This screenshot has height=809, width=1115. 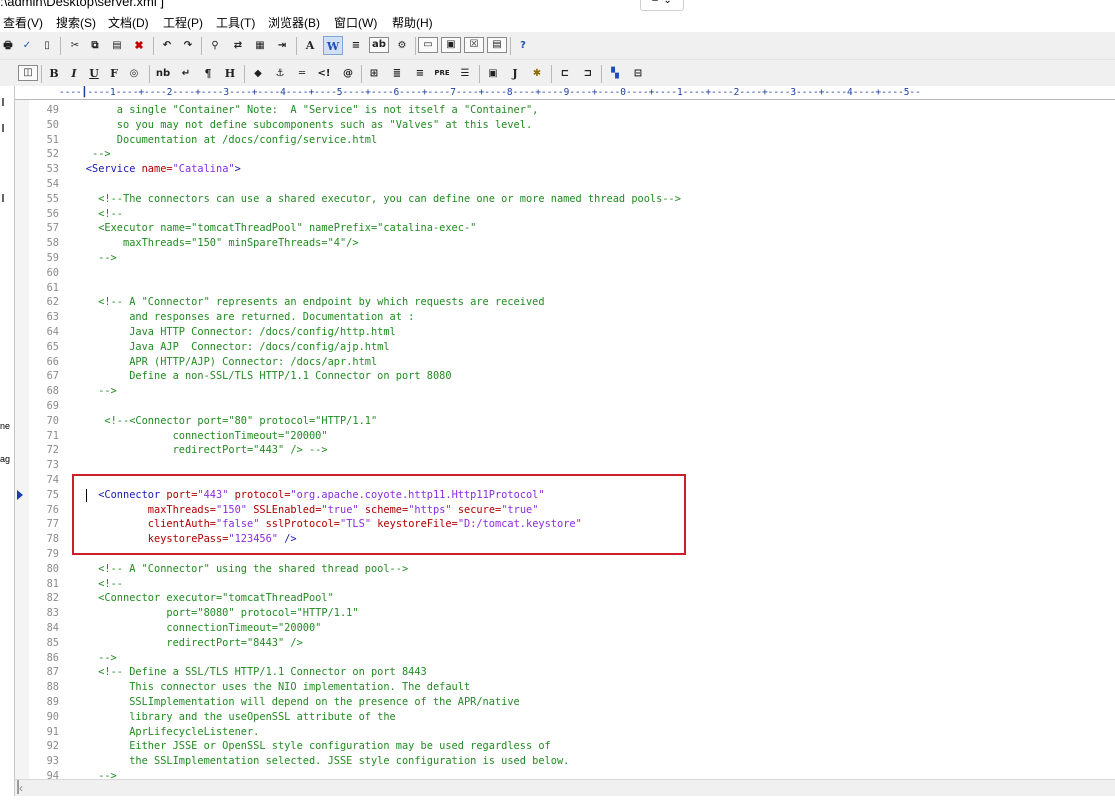 I want to click on code-line: redirectPort="443" /> -->, so click(x=194, y=450).